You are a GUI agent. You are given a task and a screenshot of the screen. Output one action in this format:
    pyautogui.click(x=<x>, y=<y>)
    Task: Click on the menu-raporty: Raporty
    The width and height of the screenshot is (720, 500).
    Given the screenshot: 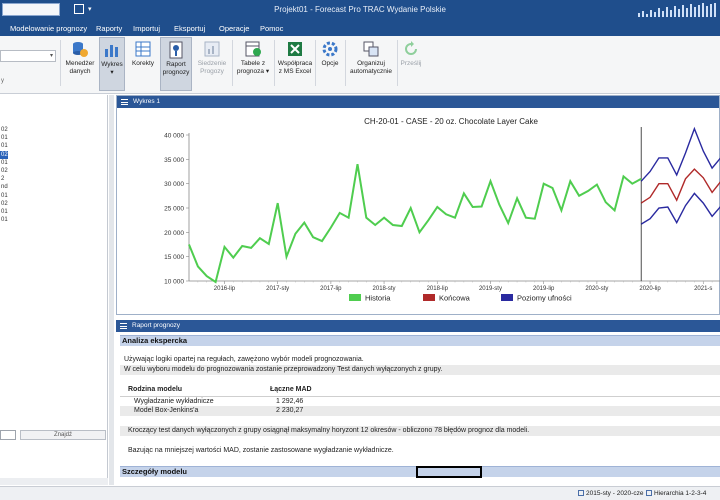 What is the action you would take?
    pyautogui.click(x=109, y=28)
    